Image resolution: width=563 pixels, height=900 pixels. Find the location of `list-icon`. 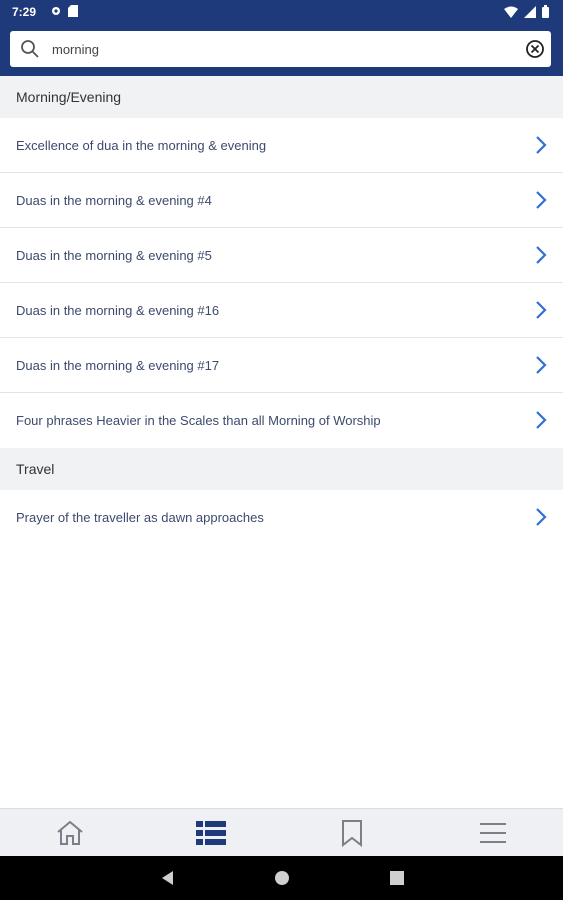

list-icon is located at coordinates (211, 833).